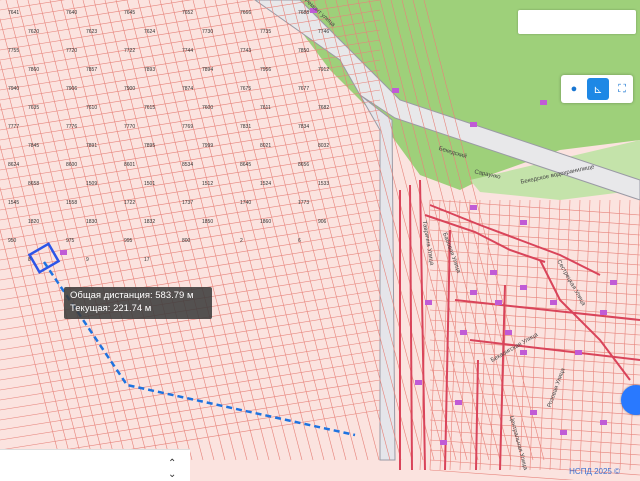 This screenshot has width=640, height=481. I want to click on parcel-number: 8624, so click(13, 165).